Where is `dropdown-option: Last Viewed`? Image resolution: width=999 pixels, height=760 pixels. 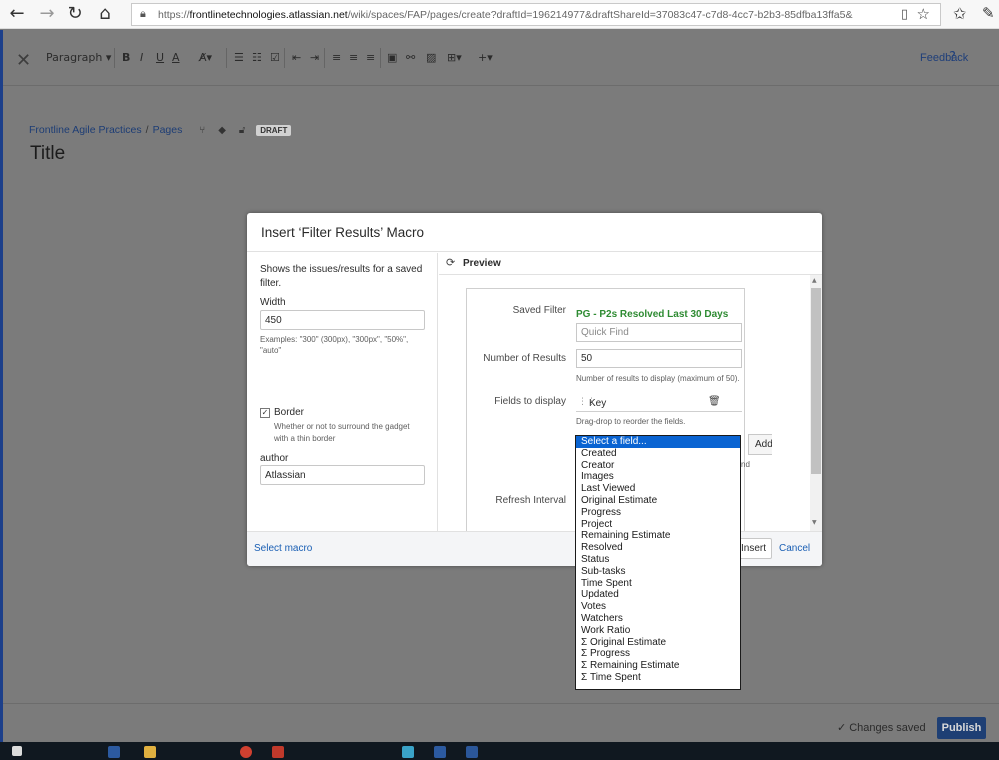 dropdown-option: Last Viewed is located at coordinates (658, 489).